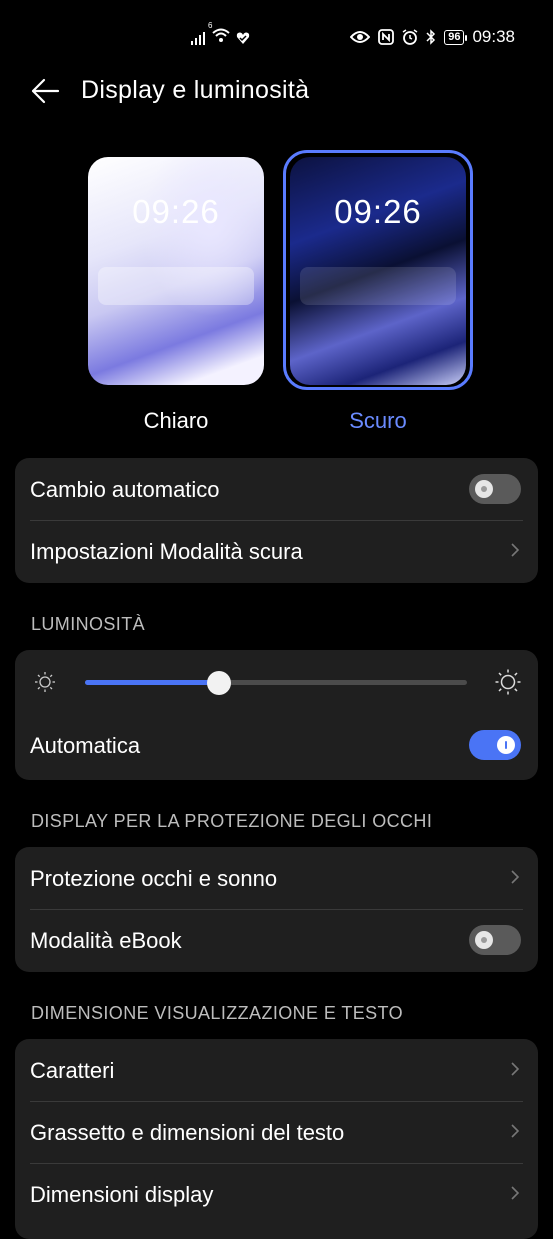 The height and width of the screenshot is (1239, 553). Describe the element at coordinates (378, 286) in the screenshot. I see `dark-preview-band` at that location.